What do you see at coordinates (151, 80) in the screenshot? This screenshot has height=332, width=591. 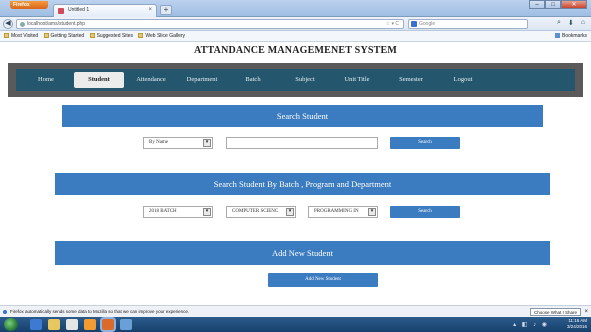 I see `menu-item-attendance: Attendance` at bounding box center [151, 80].